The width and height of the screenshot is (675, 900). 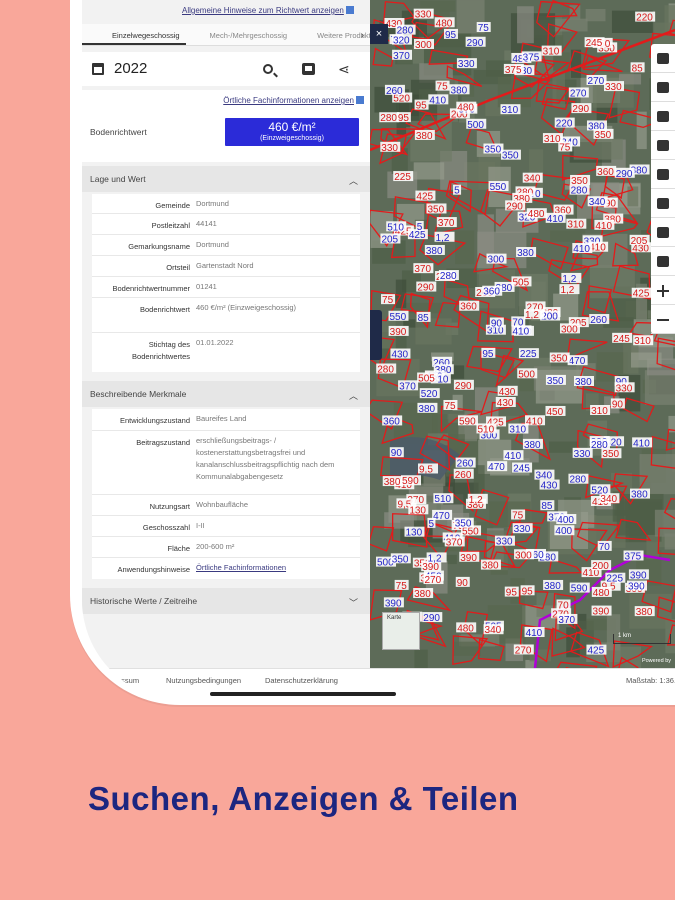 I want to click on value-label: 220, so click(x=564, y=124).